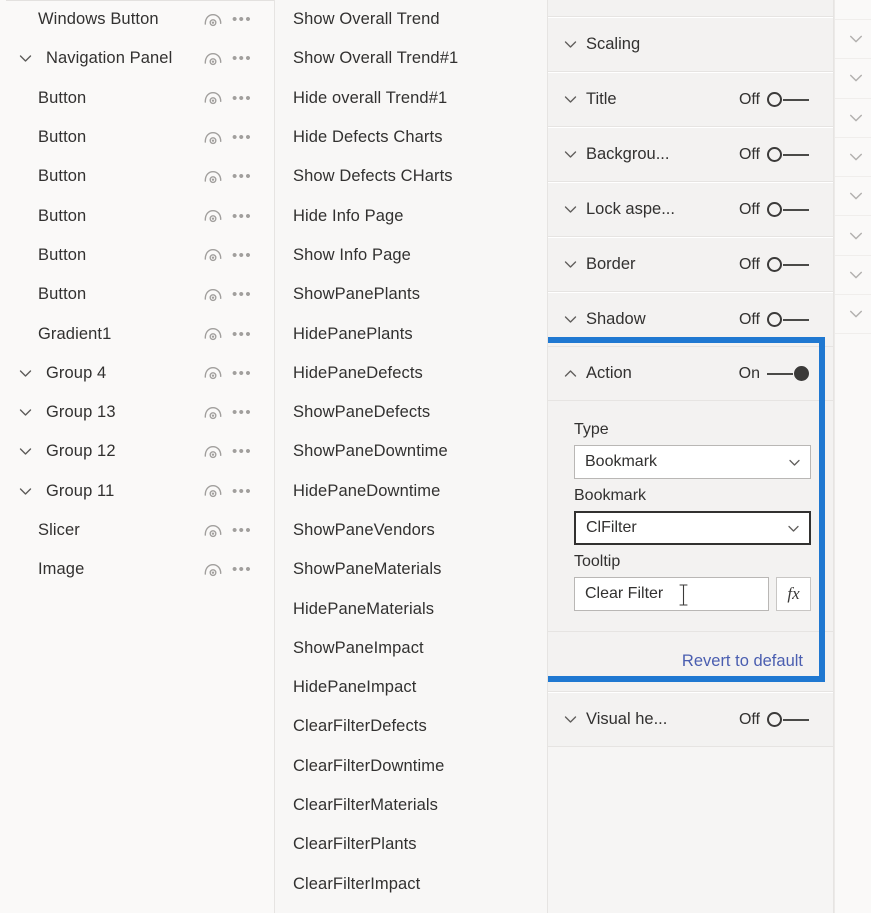 The height and width of the screenshot is (913, 871). What do you see at coordinates (690, 373) in the screenshot?
I see `action-section-header: Action On` at bounding box center [690, 373].